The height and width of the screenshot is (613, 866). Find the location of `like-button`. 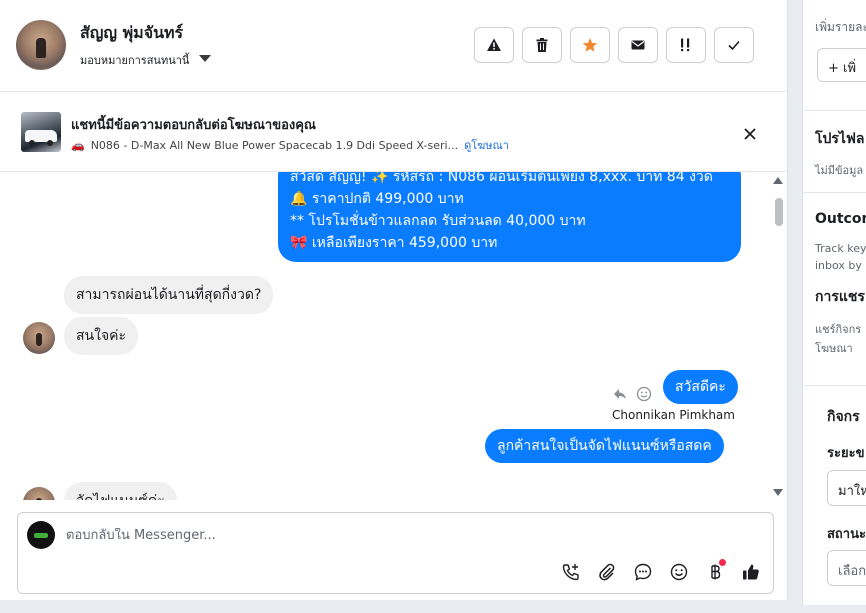

like-button is located at coordinates (751, 572).